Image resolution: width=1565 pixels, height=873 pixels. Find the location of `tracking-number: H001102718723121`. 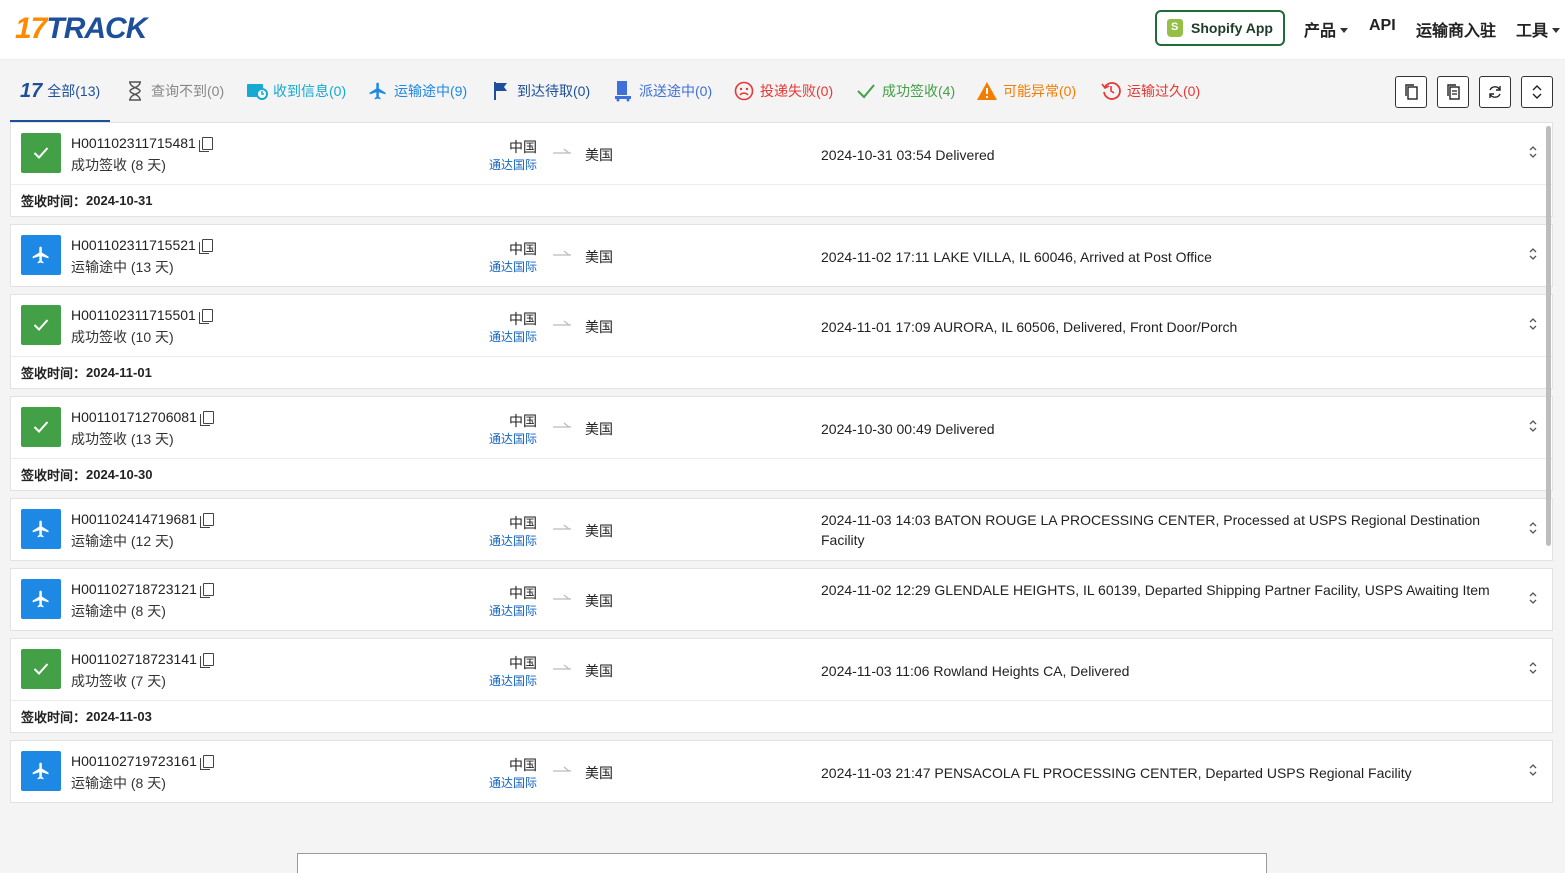

tracking-number: H001102718723121 is located at coordinates (142, 589).